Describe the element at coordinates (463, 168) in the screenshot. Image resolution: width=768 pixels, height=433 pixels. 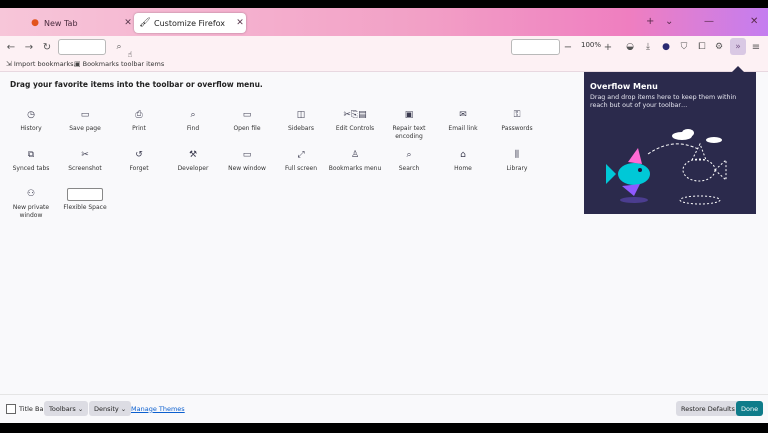
I see `palette-item-label: Home` at that location.